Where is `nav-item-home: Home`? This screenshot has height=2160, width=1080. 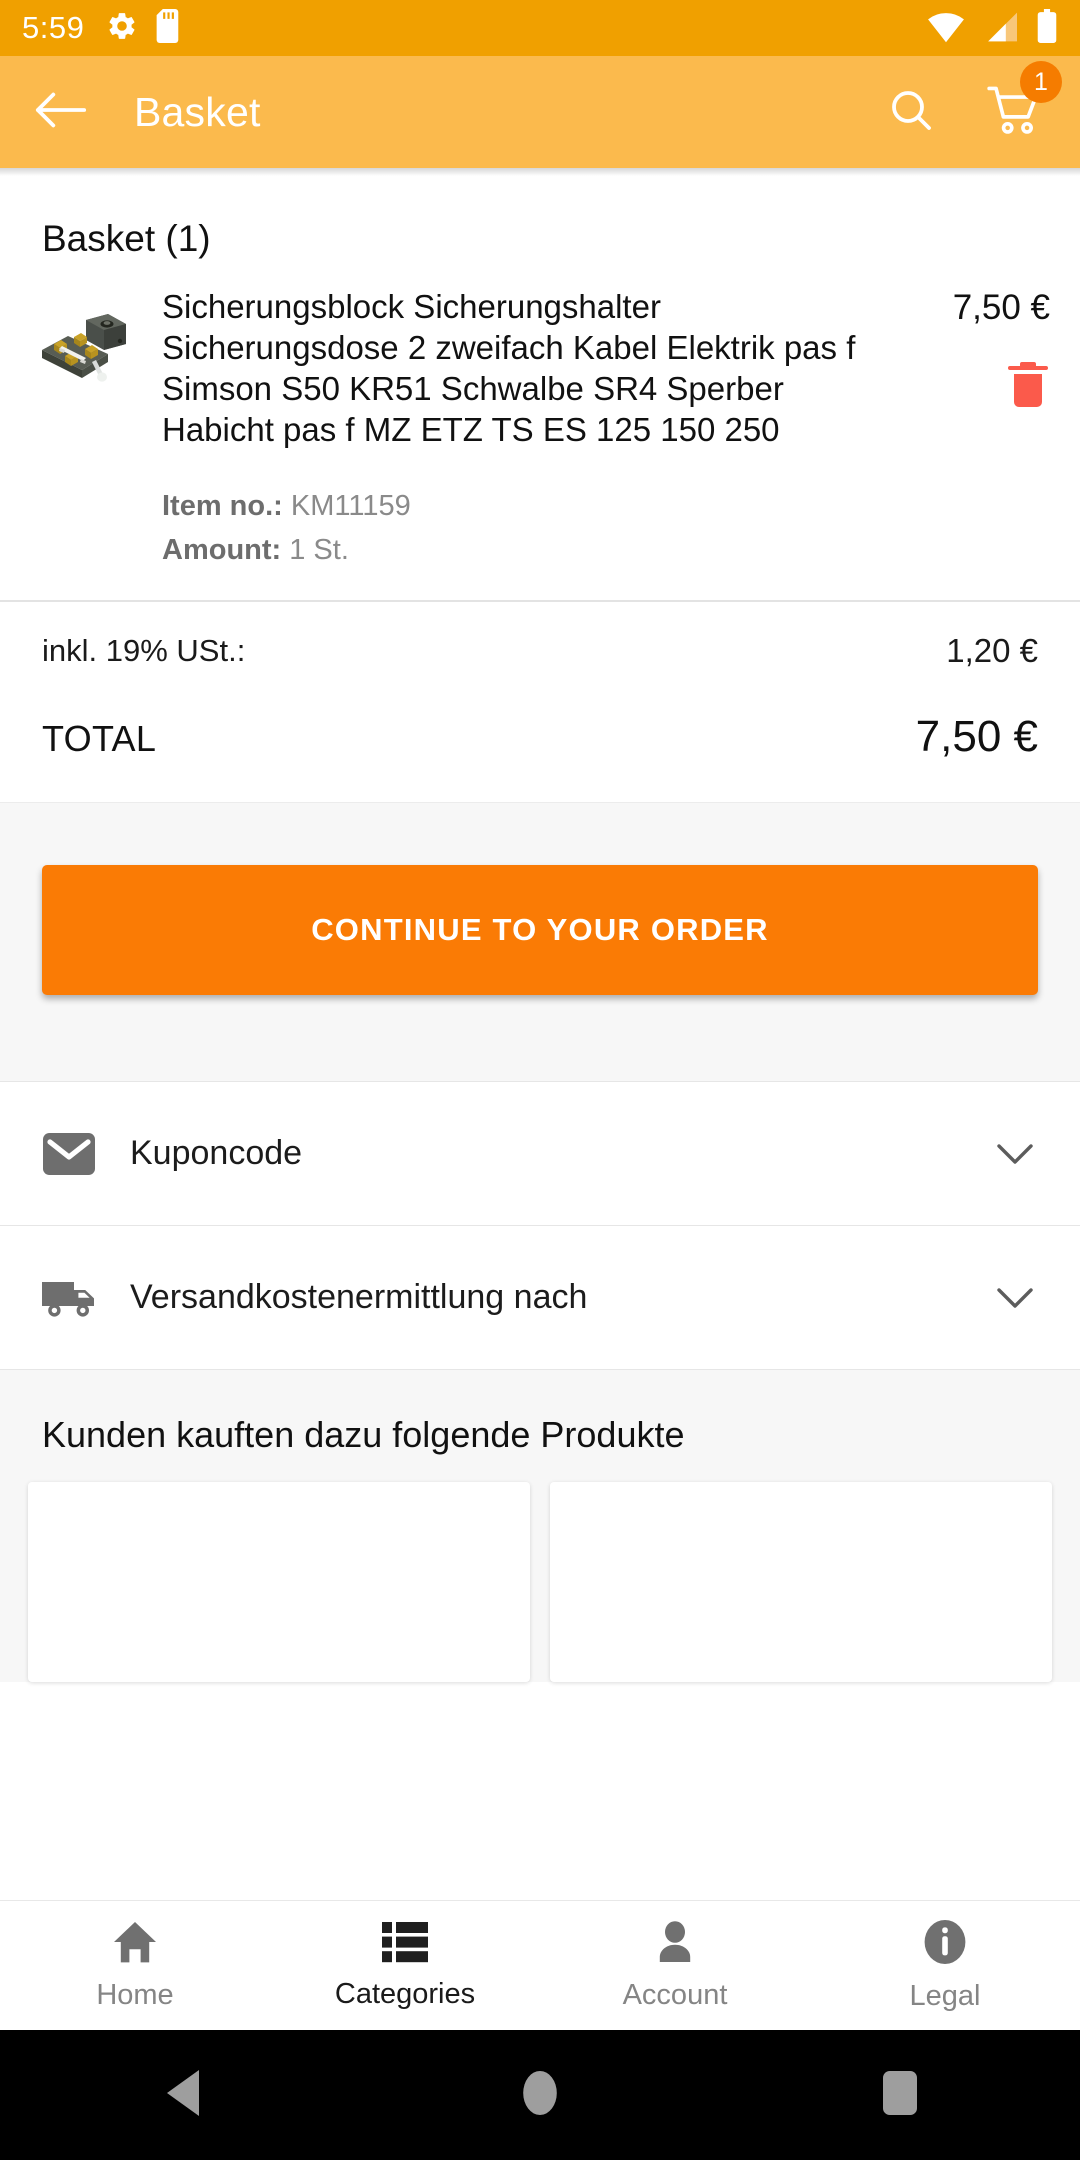 nav-item-home: Home is located at coordinates (135, 1965).